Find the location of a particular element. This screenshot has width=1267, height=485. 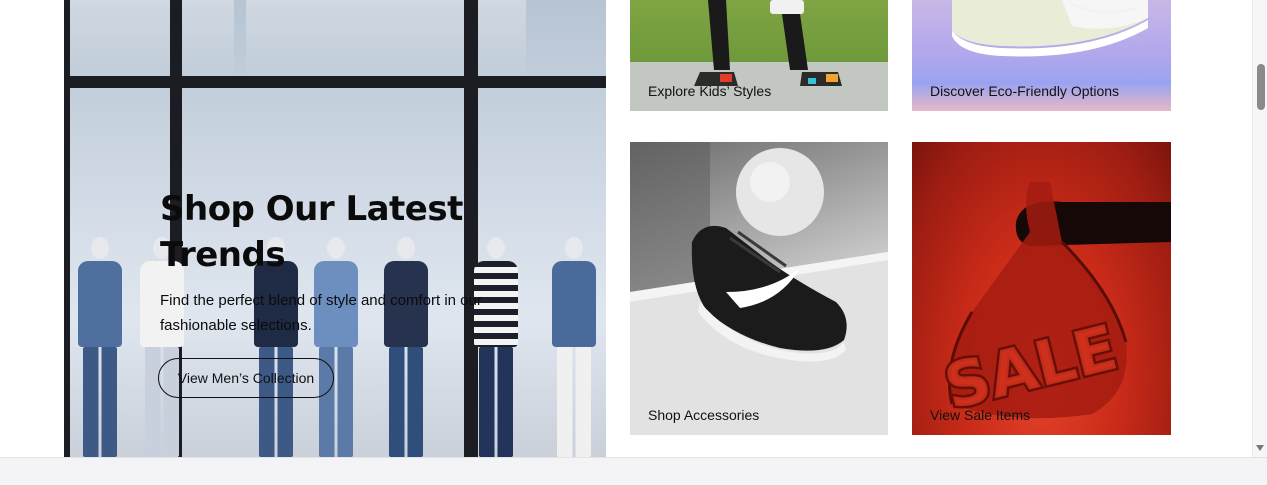

tile-label: Explore Kids’ Styles is located at coordinates (710, 91).